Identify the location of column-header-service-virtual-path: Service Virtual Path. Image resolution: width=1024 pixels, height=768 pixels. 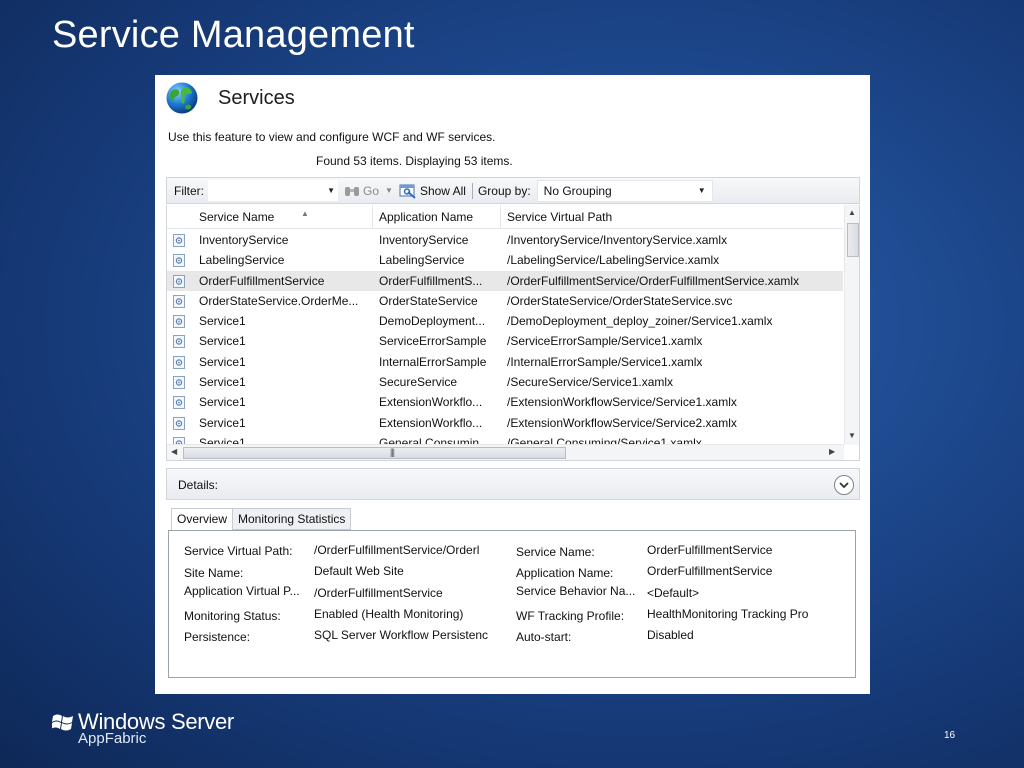
(672, 217).